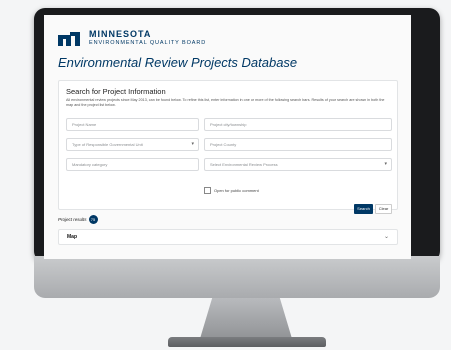 The height and width of the screenshot is (350, 451). I want to click on project-city-placeholder: Project city/township, so click(228, 124).